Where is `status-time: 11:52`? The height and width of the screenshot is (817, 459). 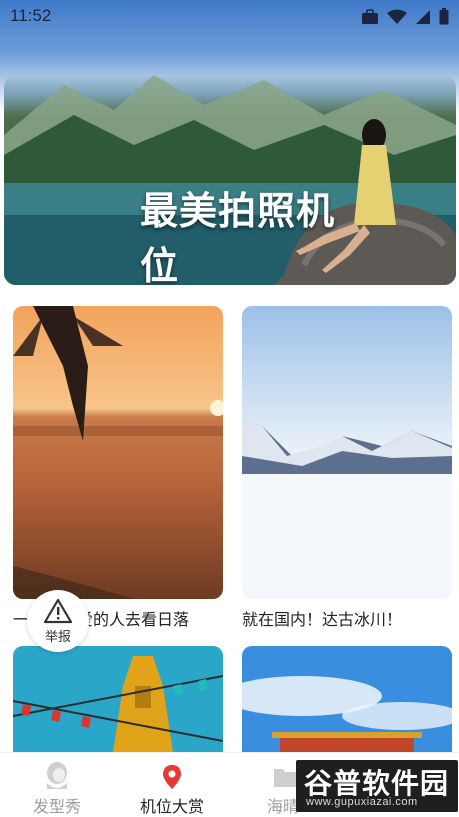
status-time: 11:52 is located at coordinates (31, 15).